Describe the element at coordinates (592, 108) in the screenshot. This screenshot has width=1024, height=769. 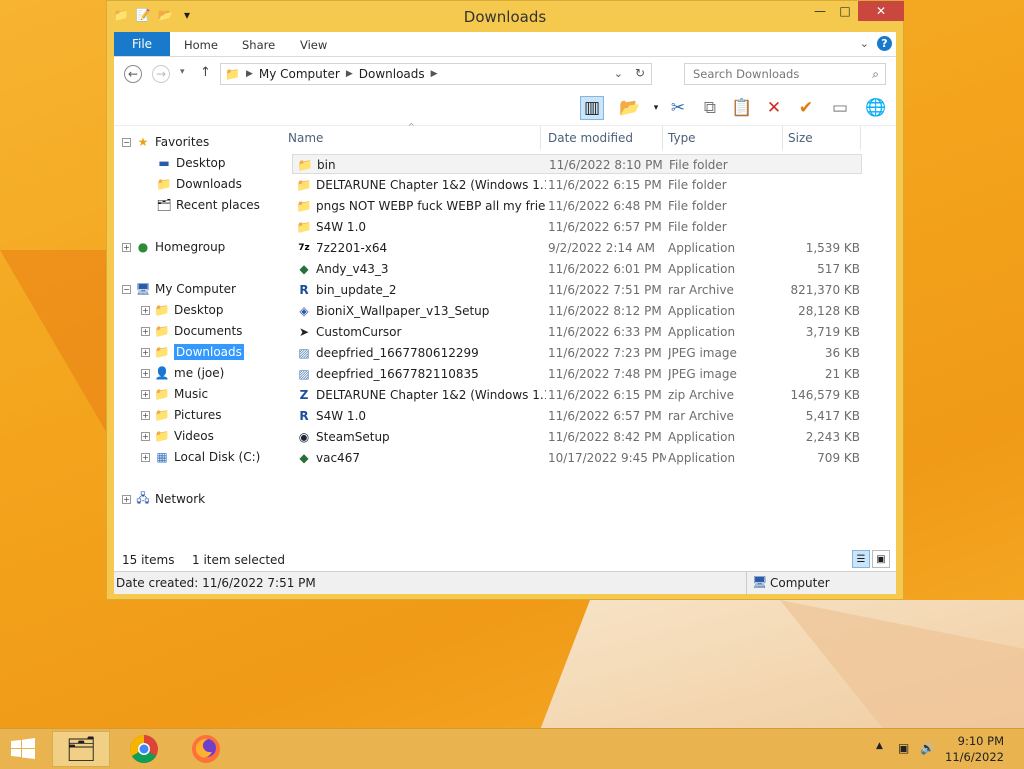
I see `navigation-pane-icon: ▥` at that location.